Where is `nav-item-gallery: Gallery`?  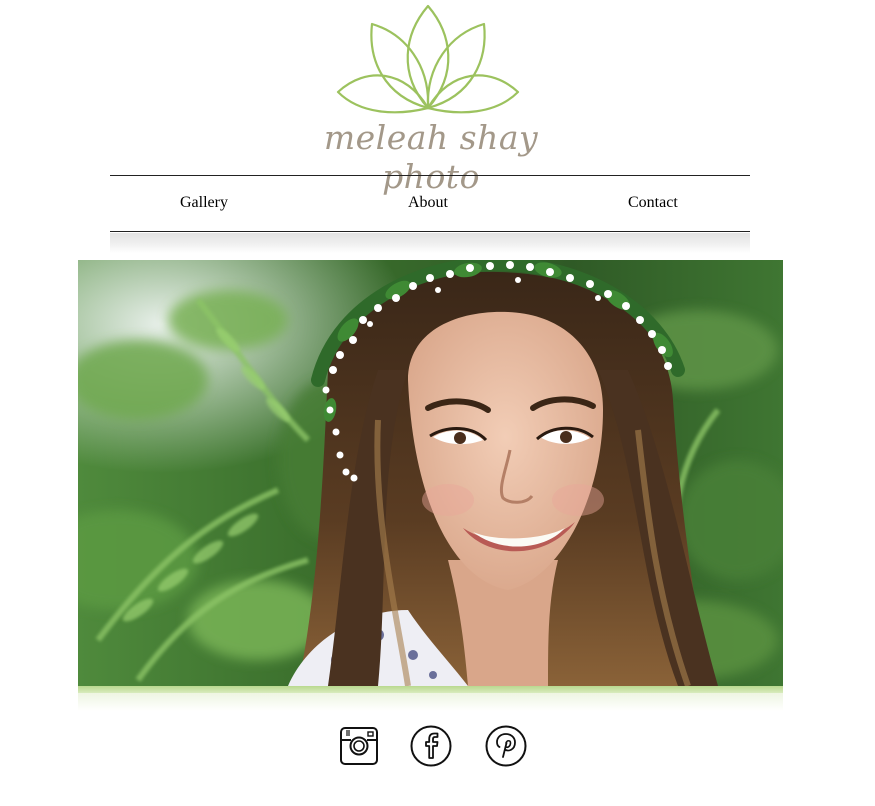
nav-item-gallery: Gallery is located at coordinates (204, 203).